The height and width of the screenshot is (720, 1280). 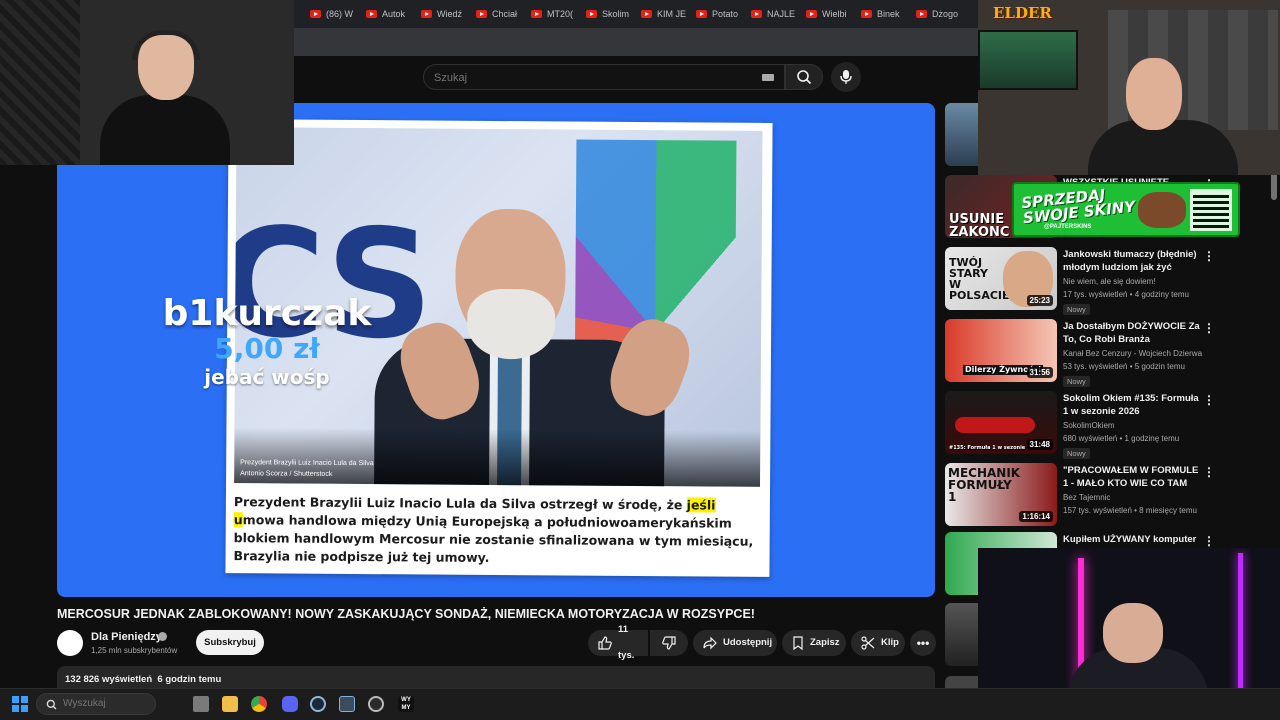 What do you see at coordinates (1162, 210) in the screenshot?
I see `dog-mascot` at bounding box center [1162, 210].